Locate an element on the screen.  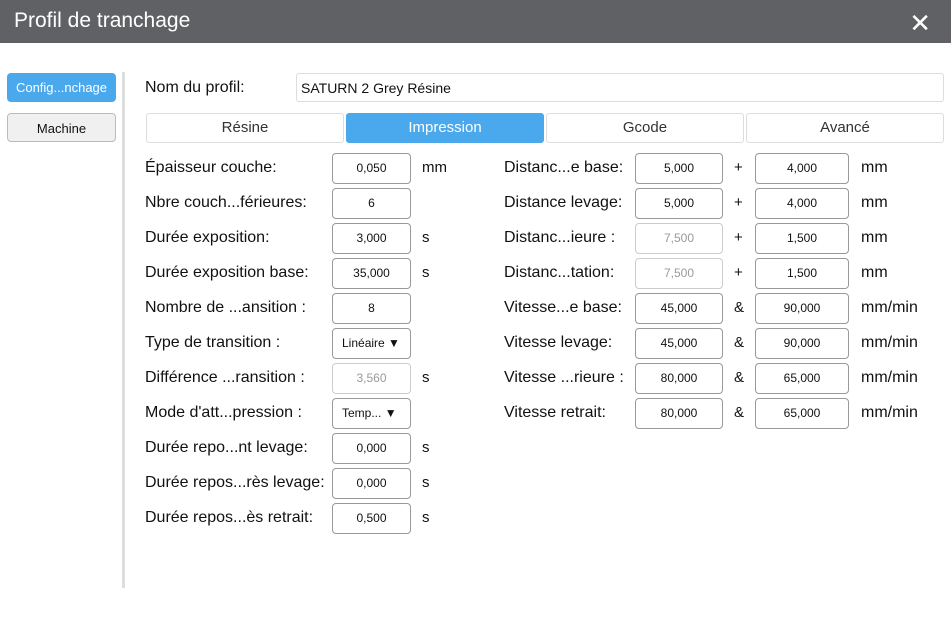
profile-name-input: SATURN 2 Grey Résine is located at coordinates (620, 87).